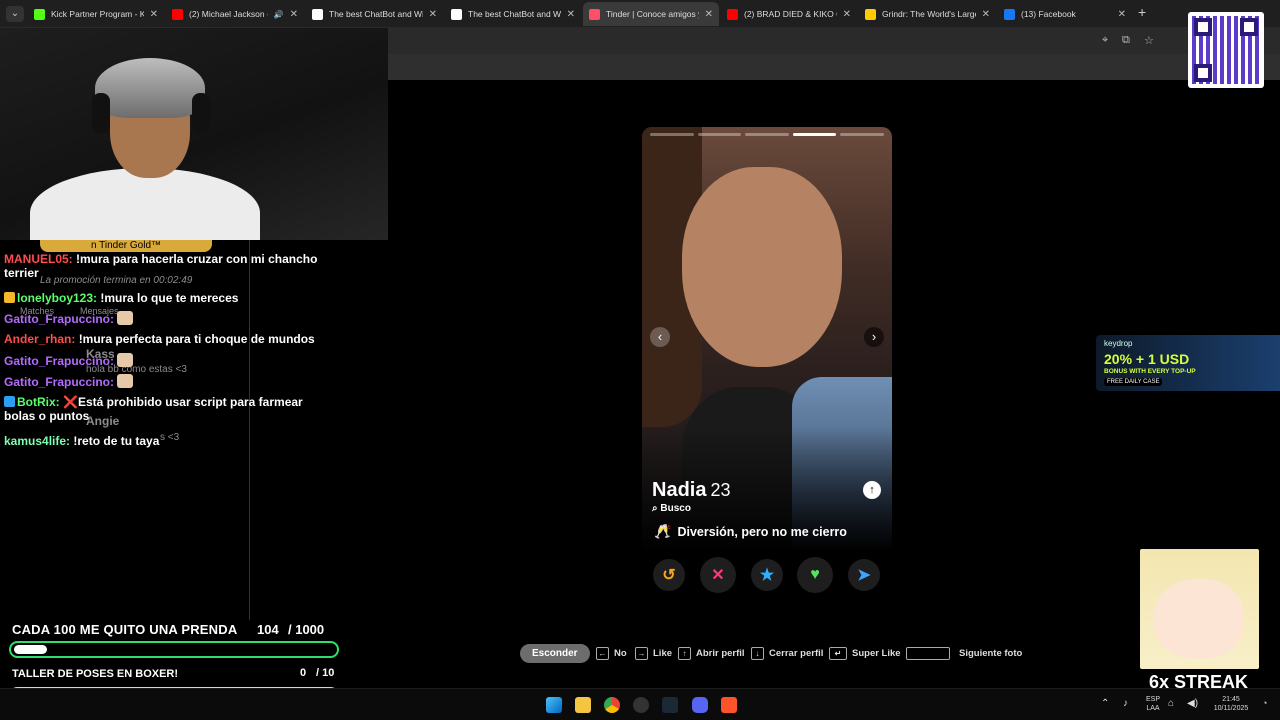 Image resolution: width=1280 pixels, height=720 pixels. What do you see at coordinates (39, 339) in the screenshot?
I see `chat-username: Ander_rhan:` at bounding box center [39, 339].